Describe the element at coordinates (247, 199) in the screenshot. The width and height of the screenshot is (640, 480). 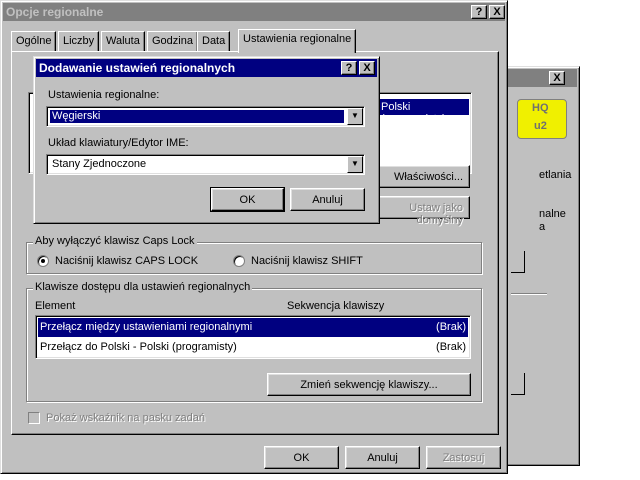
I see `dialog-ok-button: OK` at that location.